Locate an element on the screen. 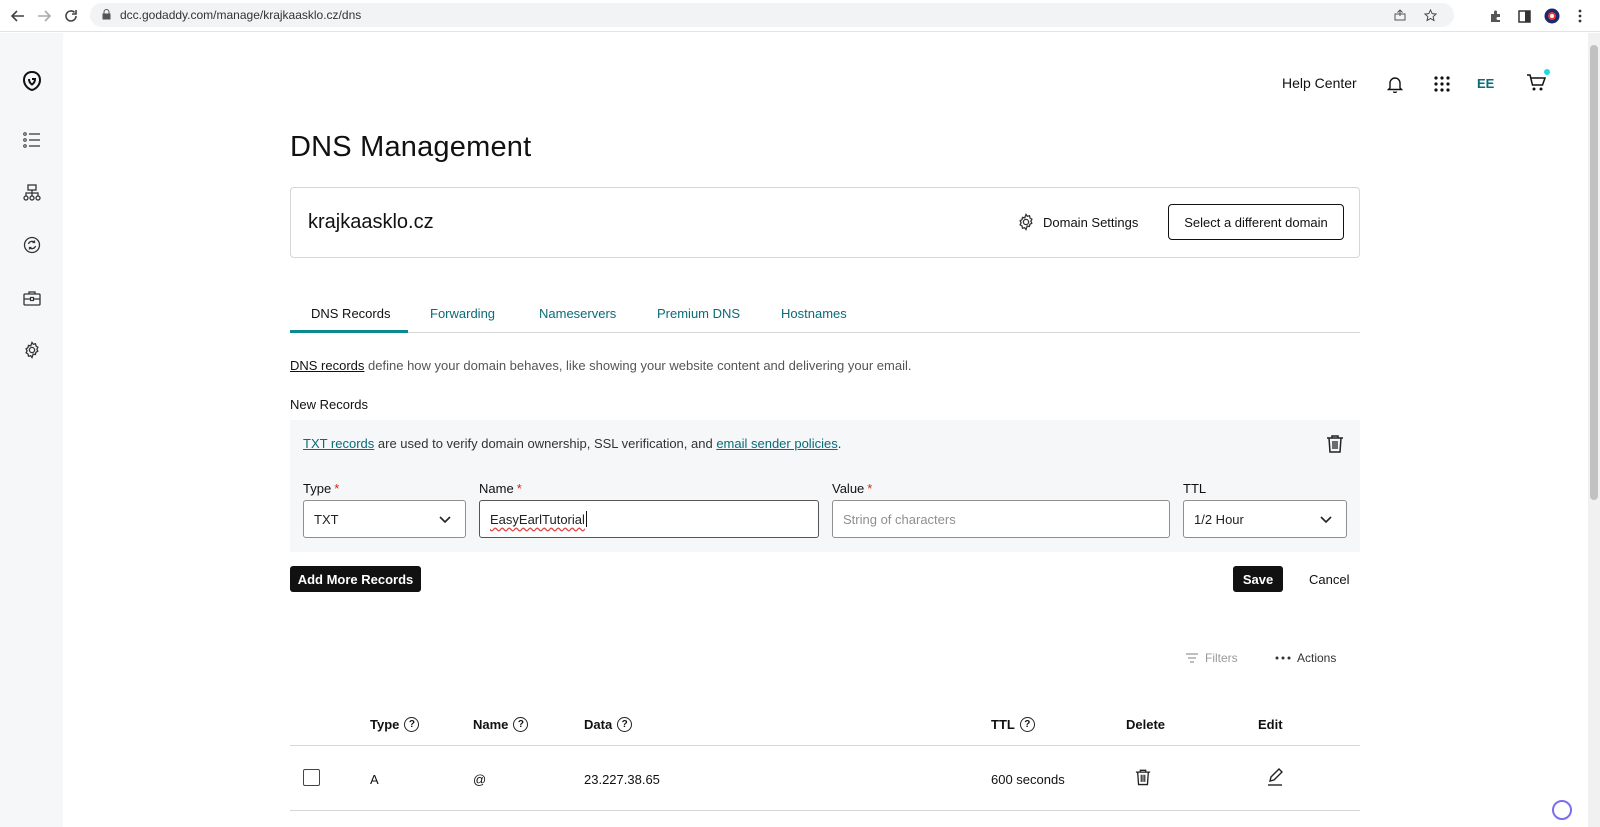 The width and height of the screenshot is (1600, 827). name-label-text: Name is located at coordinates (496, 488).